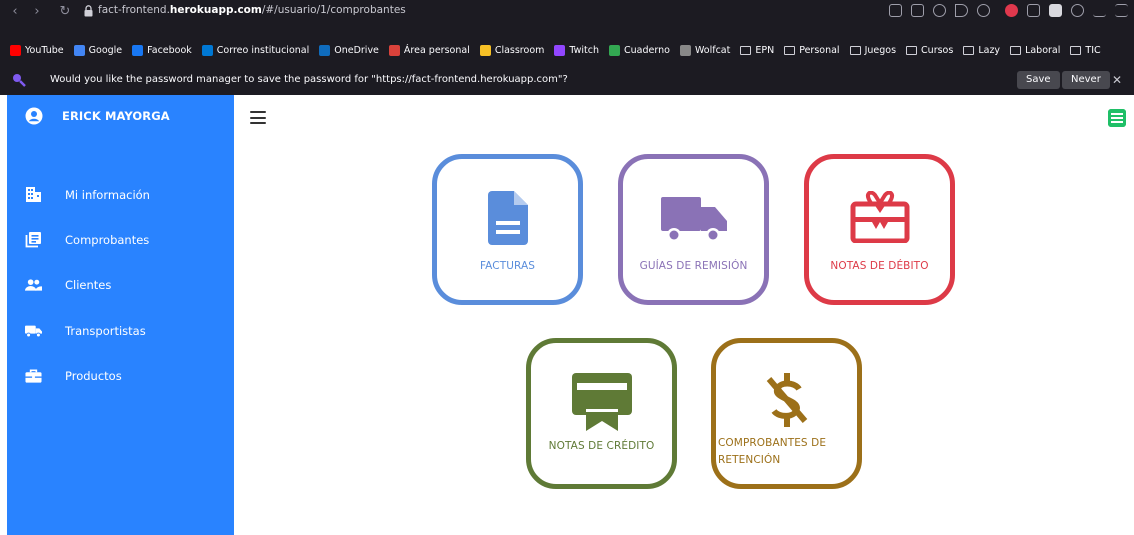  What do you see at coordinates (1099, 10) in the screenshot?
I see `download-icon` at bounding box center [1099, 10].